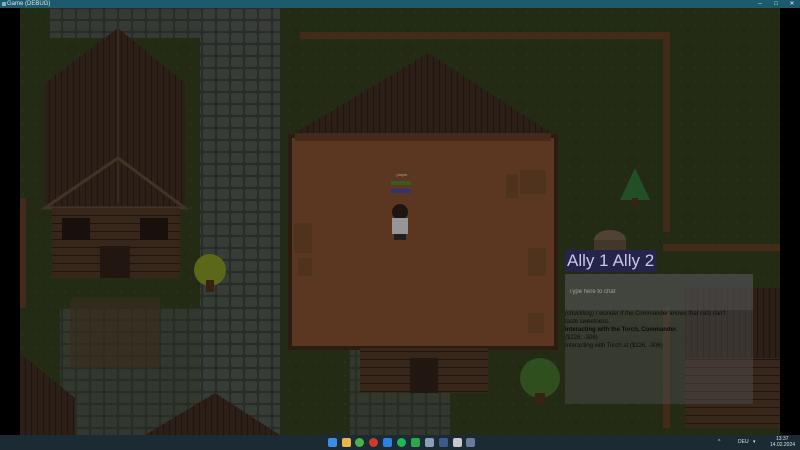 The image size is (800, 450). I want to click on chat-tabs: Ally 1 Ally 2, so click(611, 261).